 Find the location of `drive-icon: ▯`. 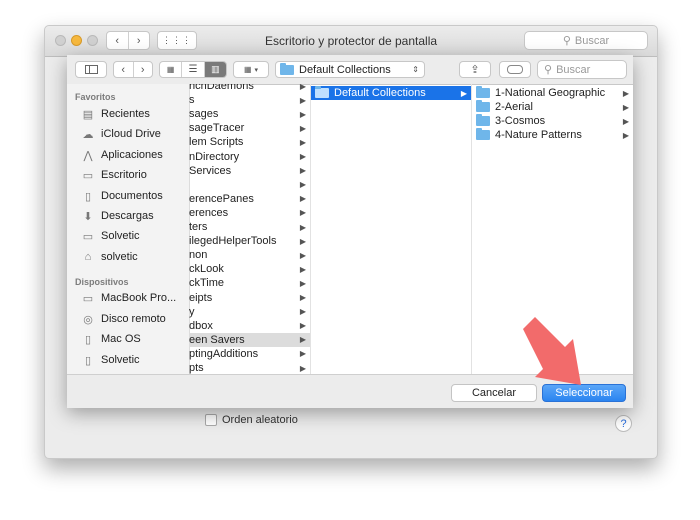

drive-icon: ▯ is located at coordinates (88, 360).